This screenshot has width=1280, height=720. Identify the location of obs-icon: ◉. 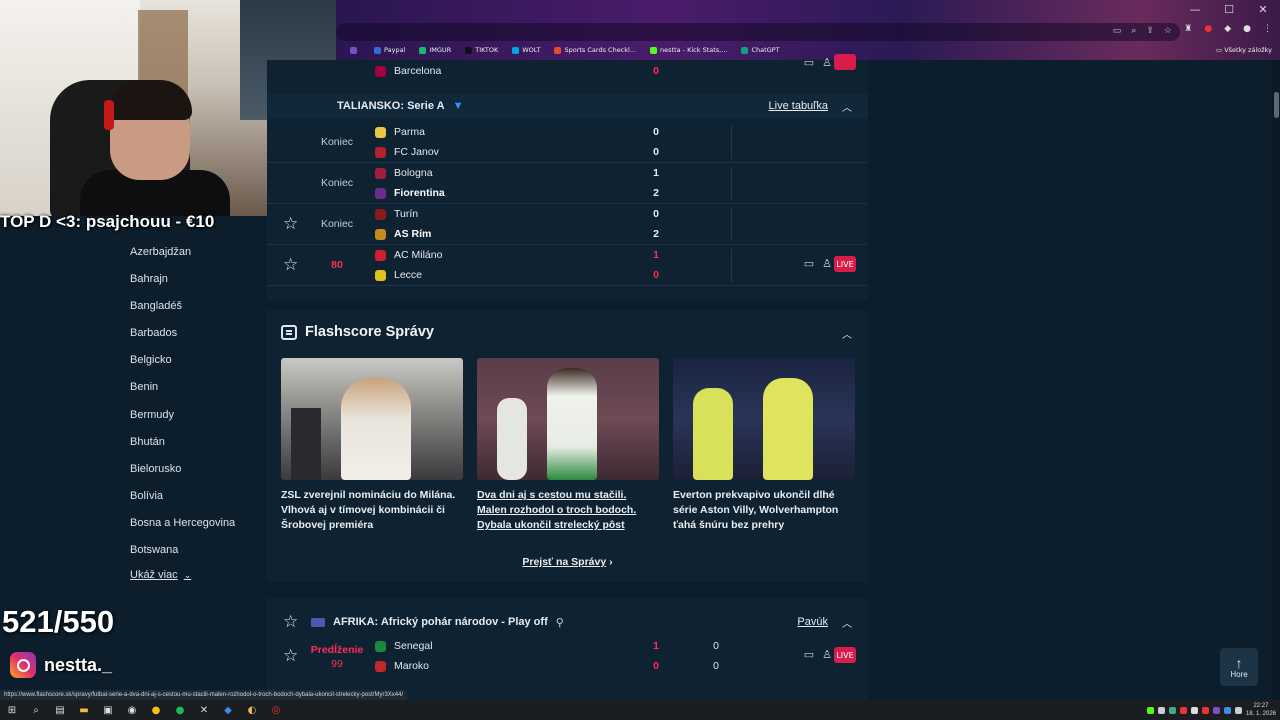
(132, 710).